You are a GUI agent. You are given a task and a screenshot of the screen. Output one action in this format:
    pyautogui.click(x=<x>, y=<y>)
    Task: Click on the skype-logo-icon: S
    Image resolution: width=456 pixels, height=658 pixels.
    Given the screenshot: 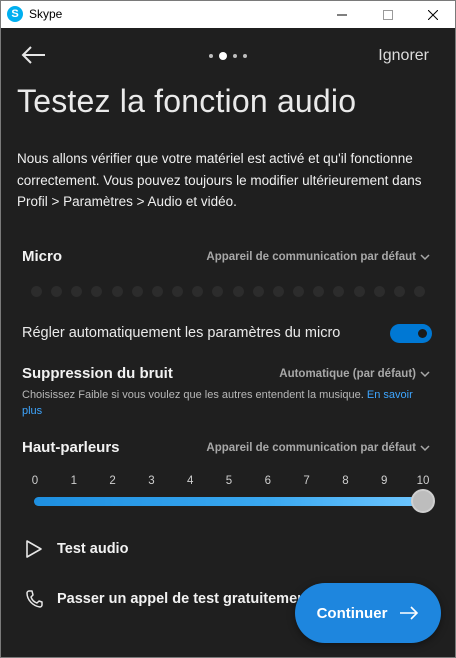 What is the action you would take?
    pyautogui.click(x=15, y=14)
    